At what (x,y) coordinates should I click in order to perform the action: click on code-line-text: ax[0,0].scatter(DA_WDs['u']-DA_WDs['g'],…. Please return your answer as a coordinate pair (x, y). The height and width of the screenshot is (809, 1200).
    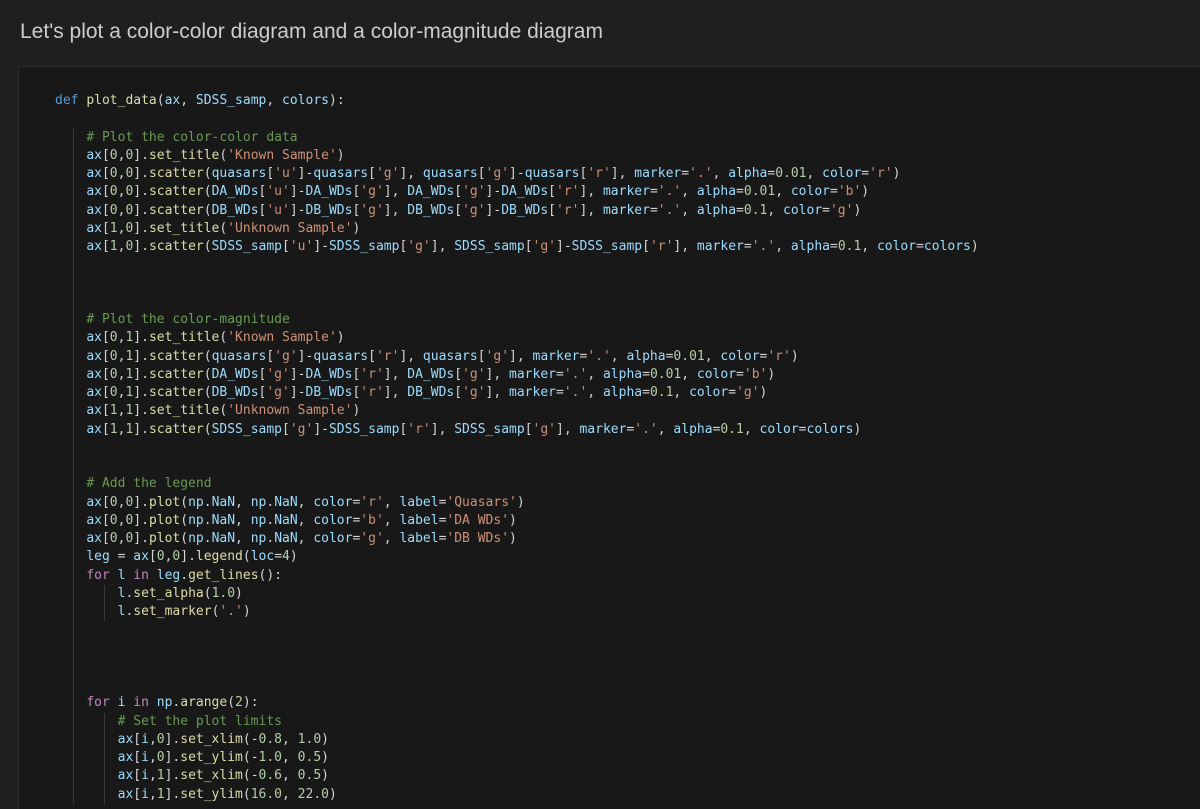
    Looking at the image, I should click on (478, 192).